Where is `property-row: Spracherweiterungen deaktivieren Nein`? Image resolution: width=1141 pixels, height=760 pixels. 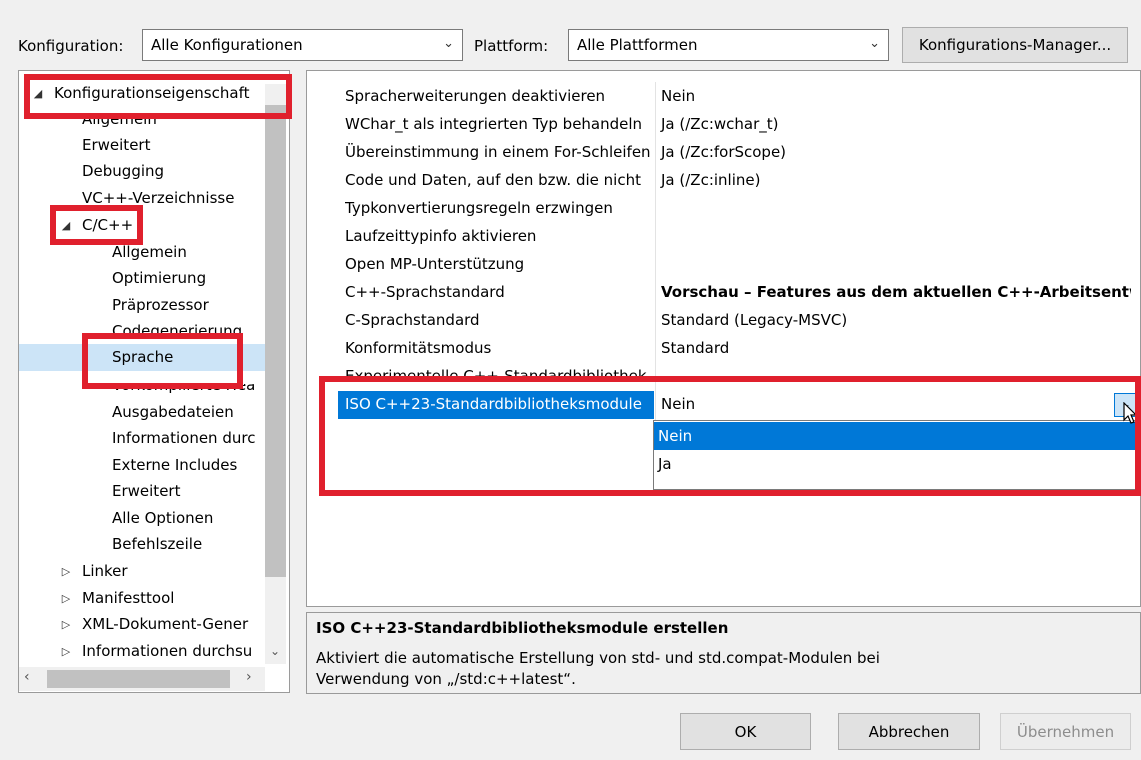 property-row: Spracherweiterungen deaktivieren Nein is located at coordinates (739, 96).